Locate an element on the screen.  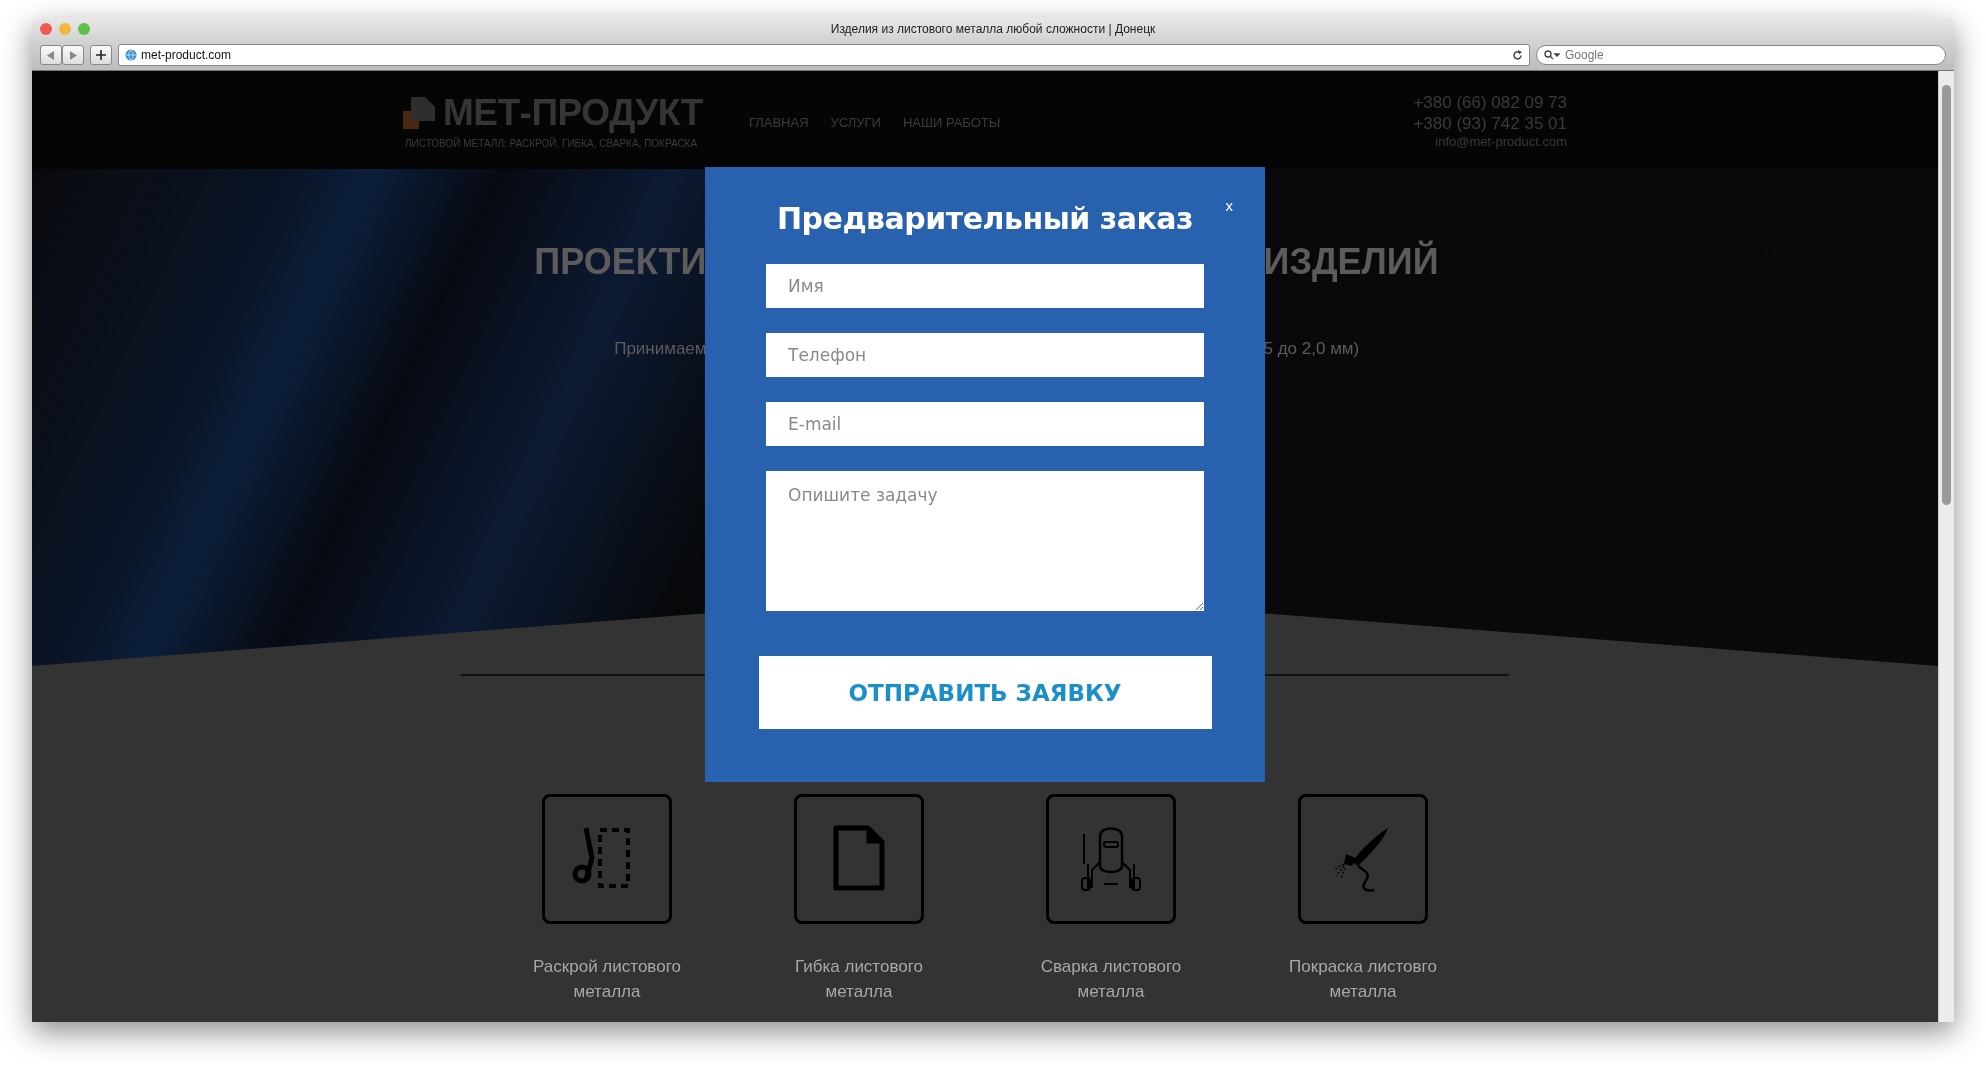
forward-arrow-icon is located at coordinates (73, 55).